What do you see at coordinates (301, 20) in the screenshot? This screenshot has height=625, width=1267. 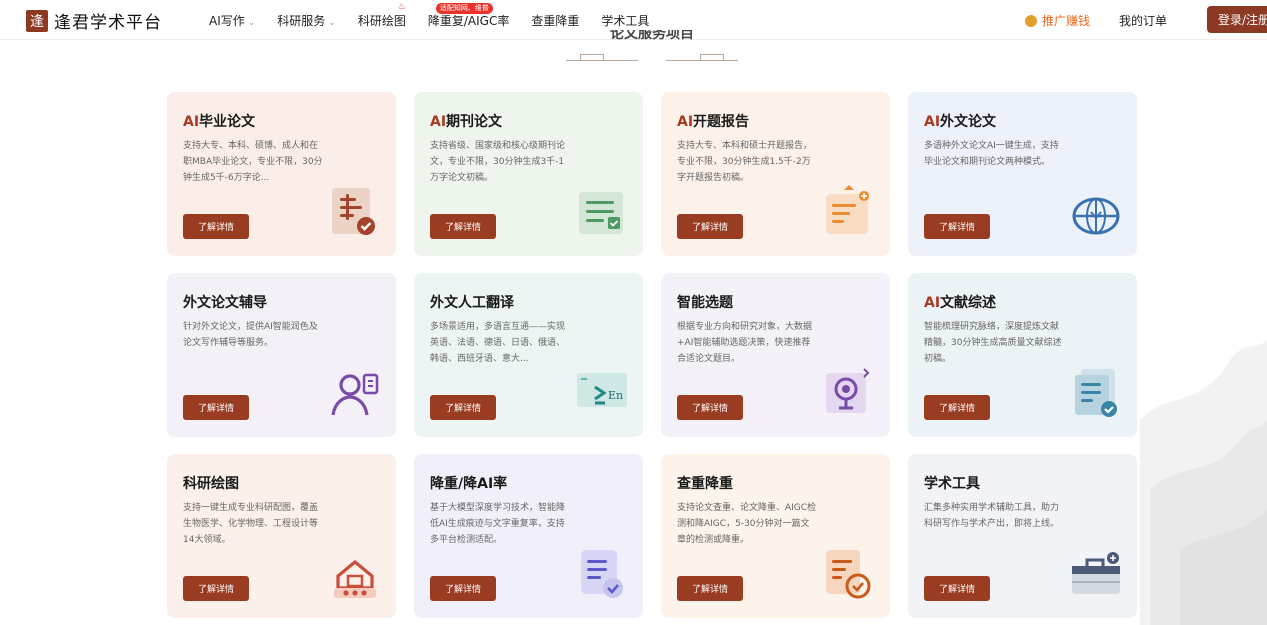 I see `nav-label: 科研服务` at bounding box center [301, 20].